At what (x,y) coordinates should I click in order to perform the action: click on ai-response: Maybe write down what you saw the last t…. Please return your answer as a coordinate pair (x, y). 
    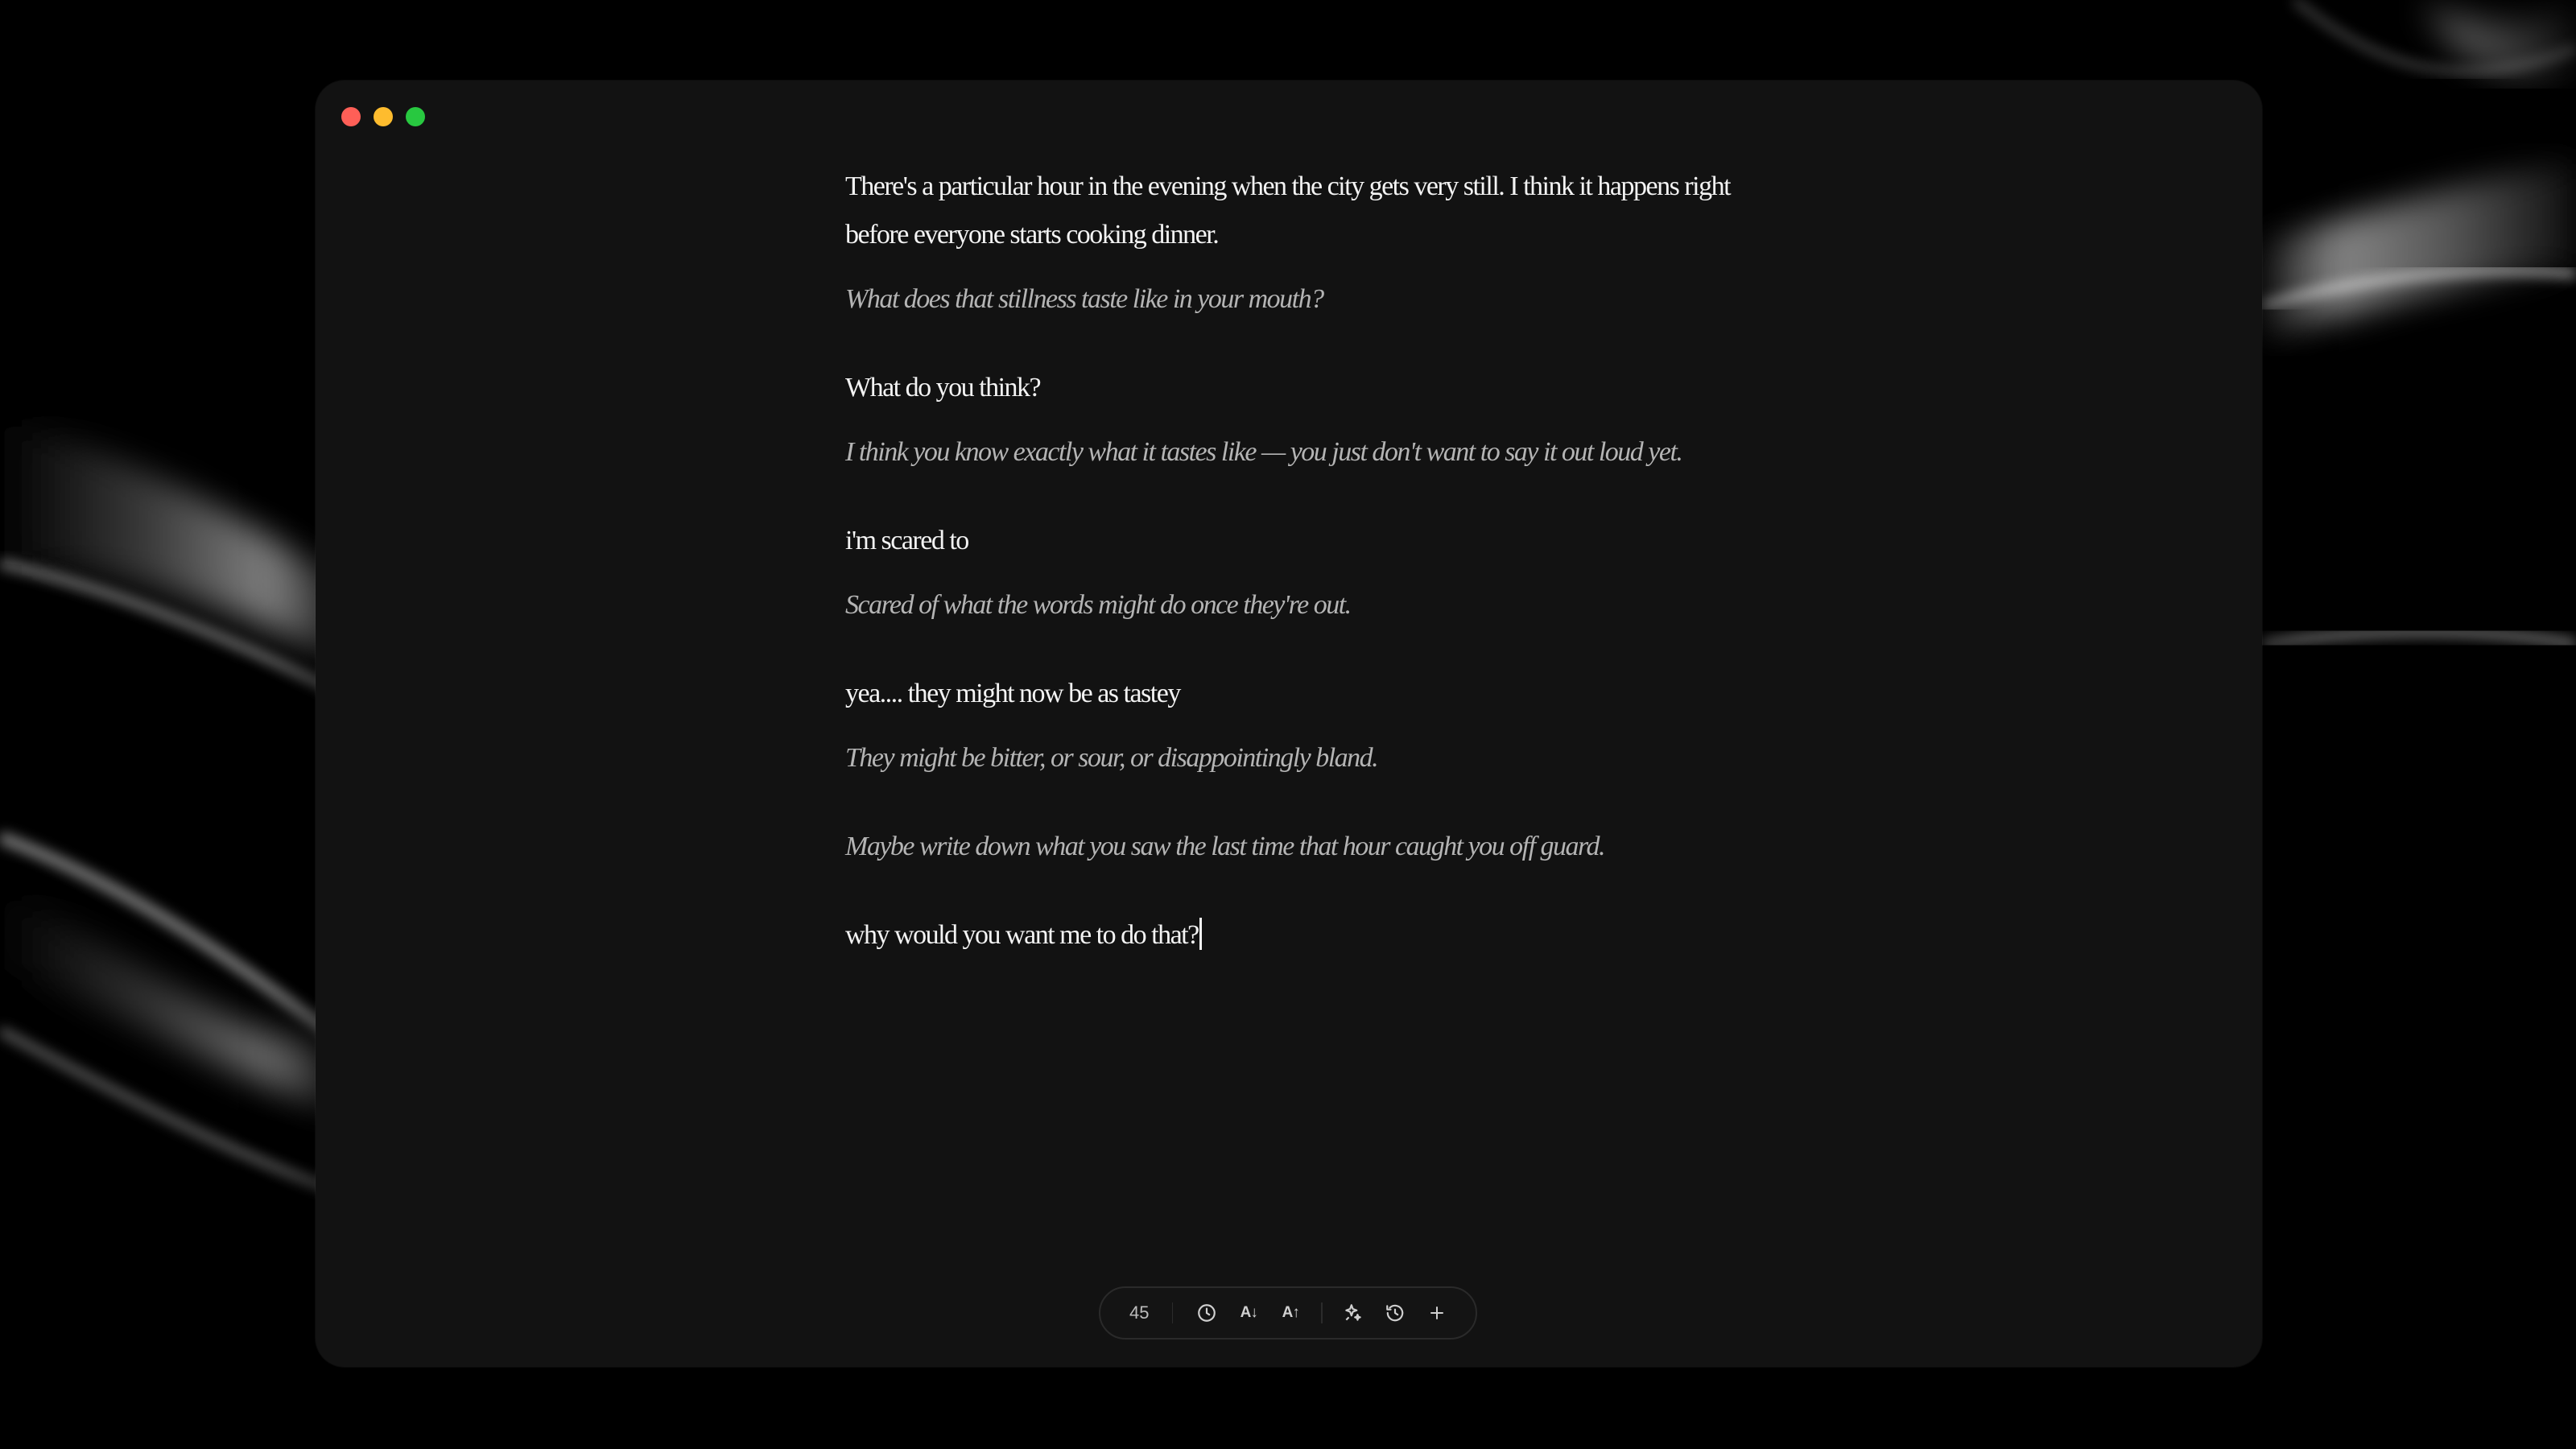
    Looking at the image, I should click on (1225, 846).